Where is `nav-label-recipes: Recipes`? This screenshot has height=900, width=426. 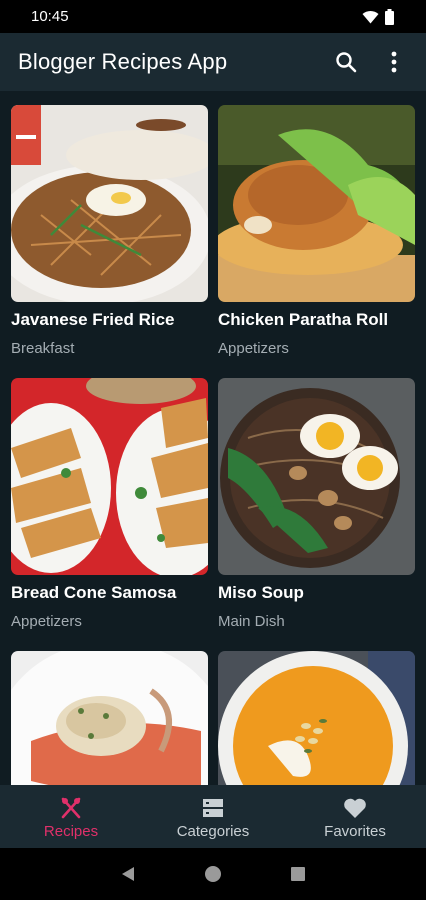
nav-label-recipes: Recipes is located at coordinates (71, 831).